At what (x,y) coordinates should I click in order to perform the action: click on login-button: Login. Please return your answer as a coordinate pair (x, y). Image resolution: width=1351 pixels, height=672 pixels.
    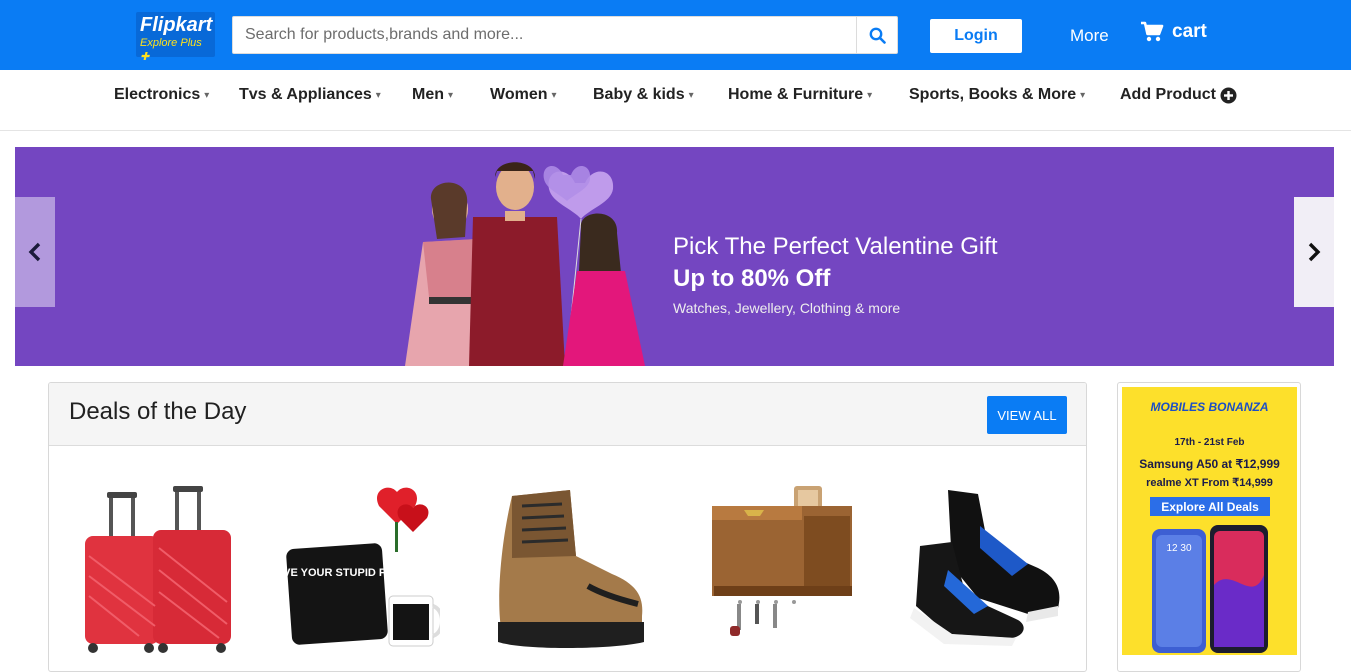
    Looking at the image, I should click on (976, 36).